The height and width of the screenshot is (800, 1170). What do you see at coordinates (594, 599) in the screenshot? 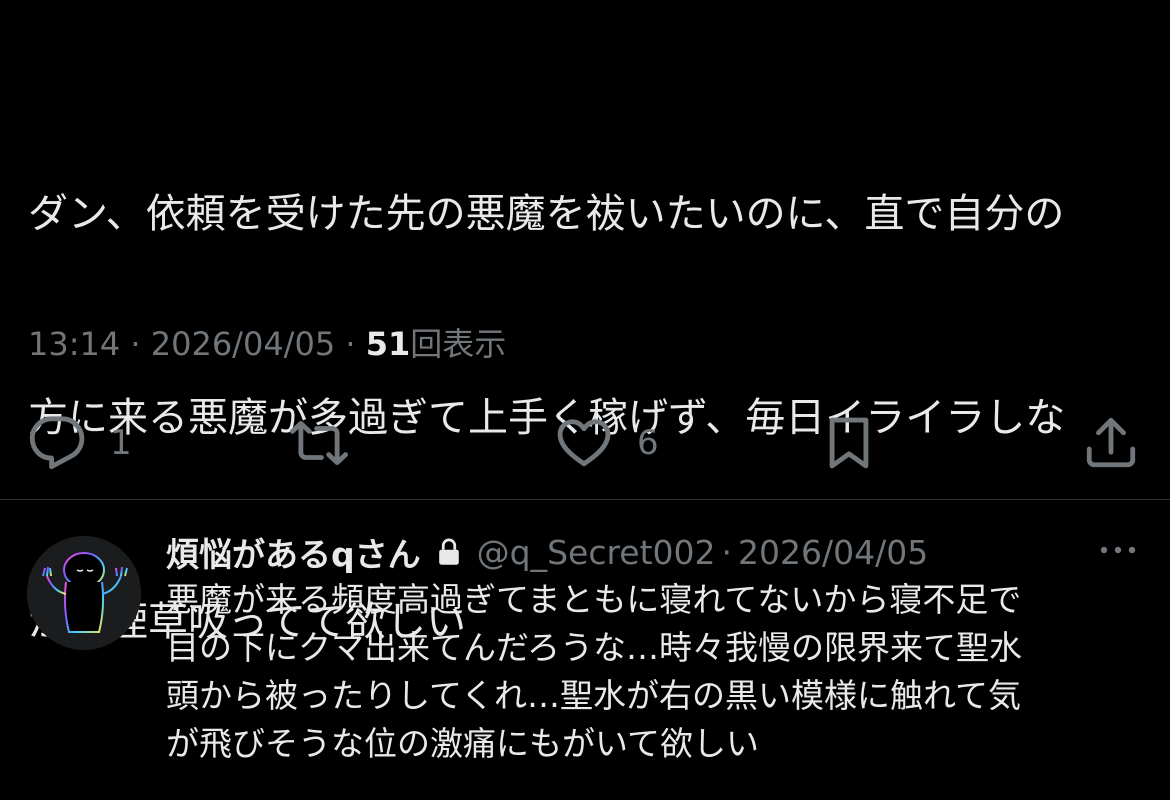
I see `reply-text-line: 悪魔が来る頻度高過ぎてまともに寝れてないから寝不足で` at bounding box center [594, 599].